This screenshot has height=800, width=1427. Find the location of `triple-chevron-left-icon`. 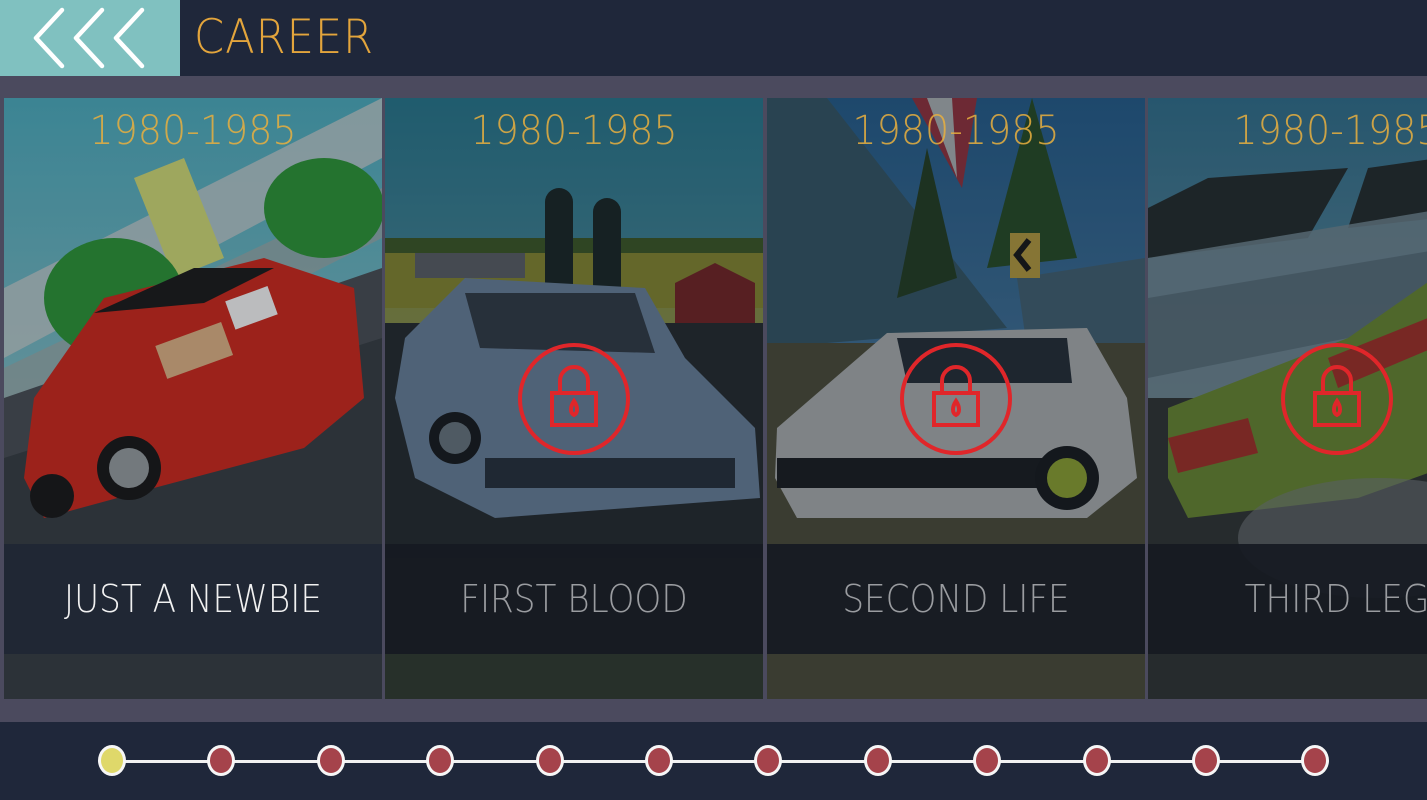

triple-chevron-left-icon is located at coordinates (89, 38).